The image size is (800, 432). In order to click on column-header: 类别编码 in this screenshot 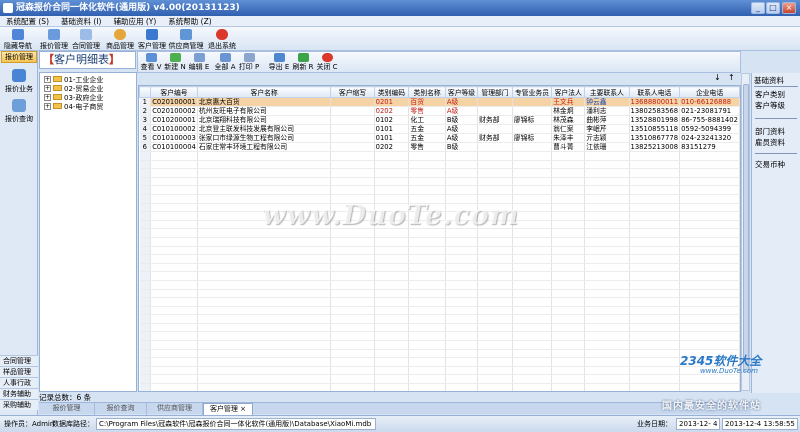, I will do `click(391, 92)`.